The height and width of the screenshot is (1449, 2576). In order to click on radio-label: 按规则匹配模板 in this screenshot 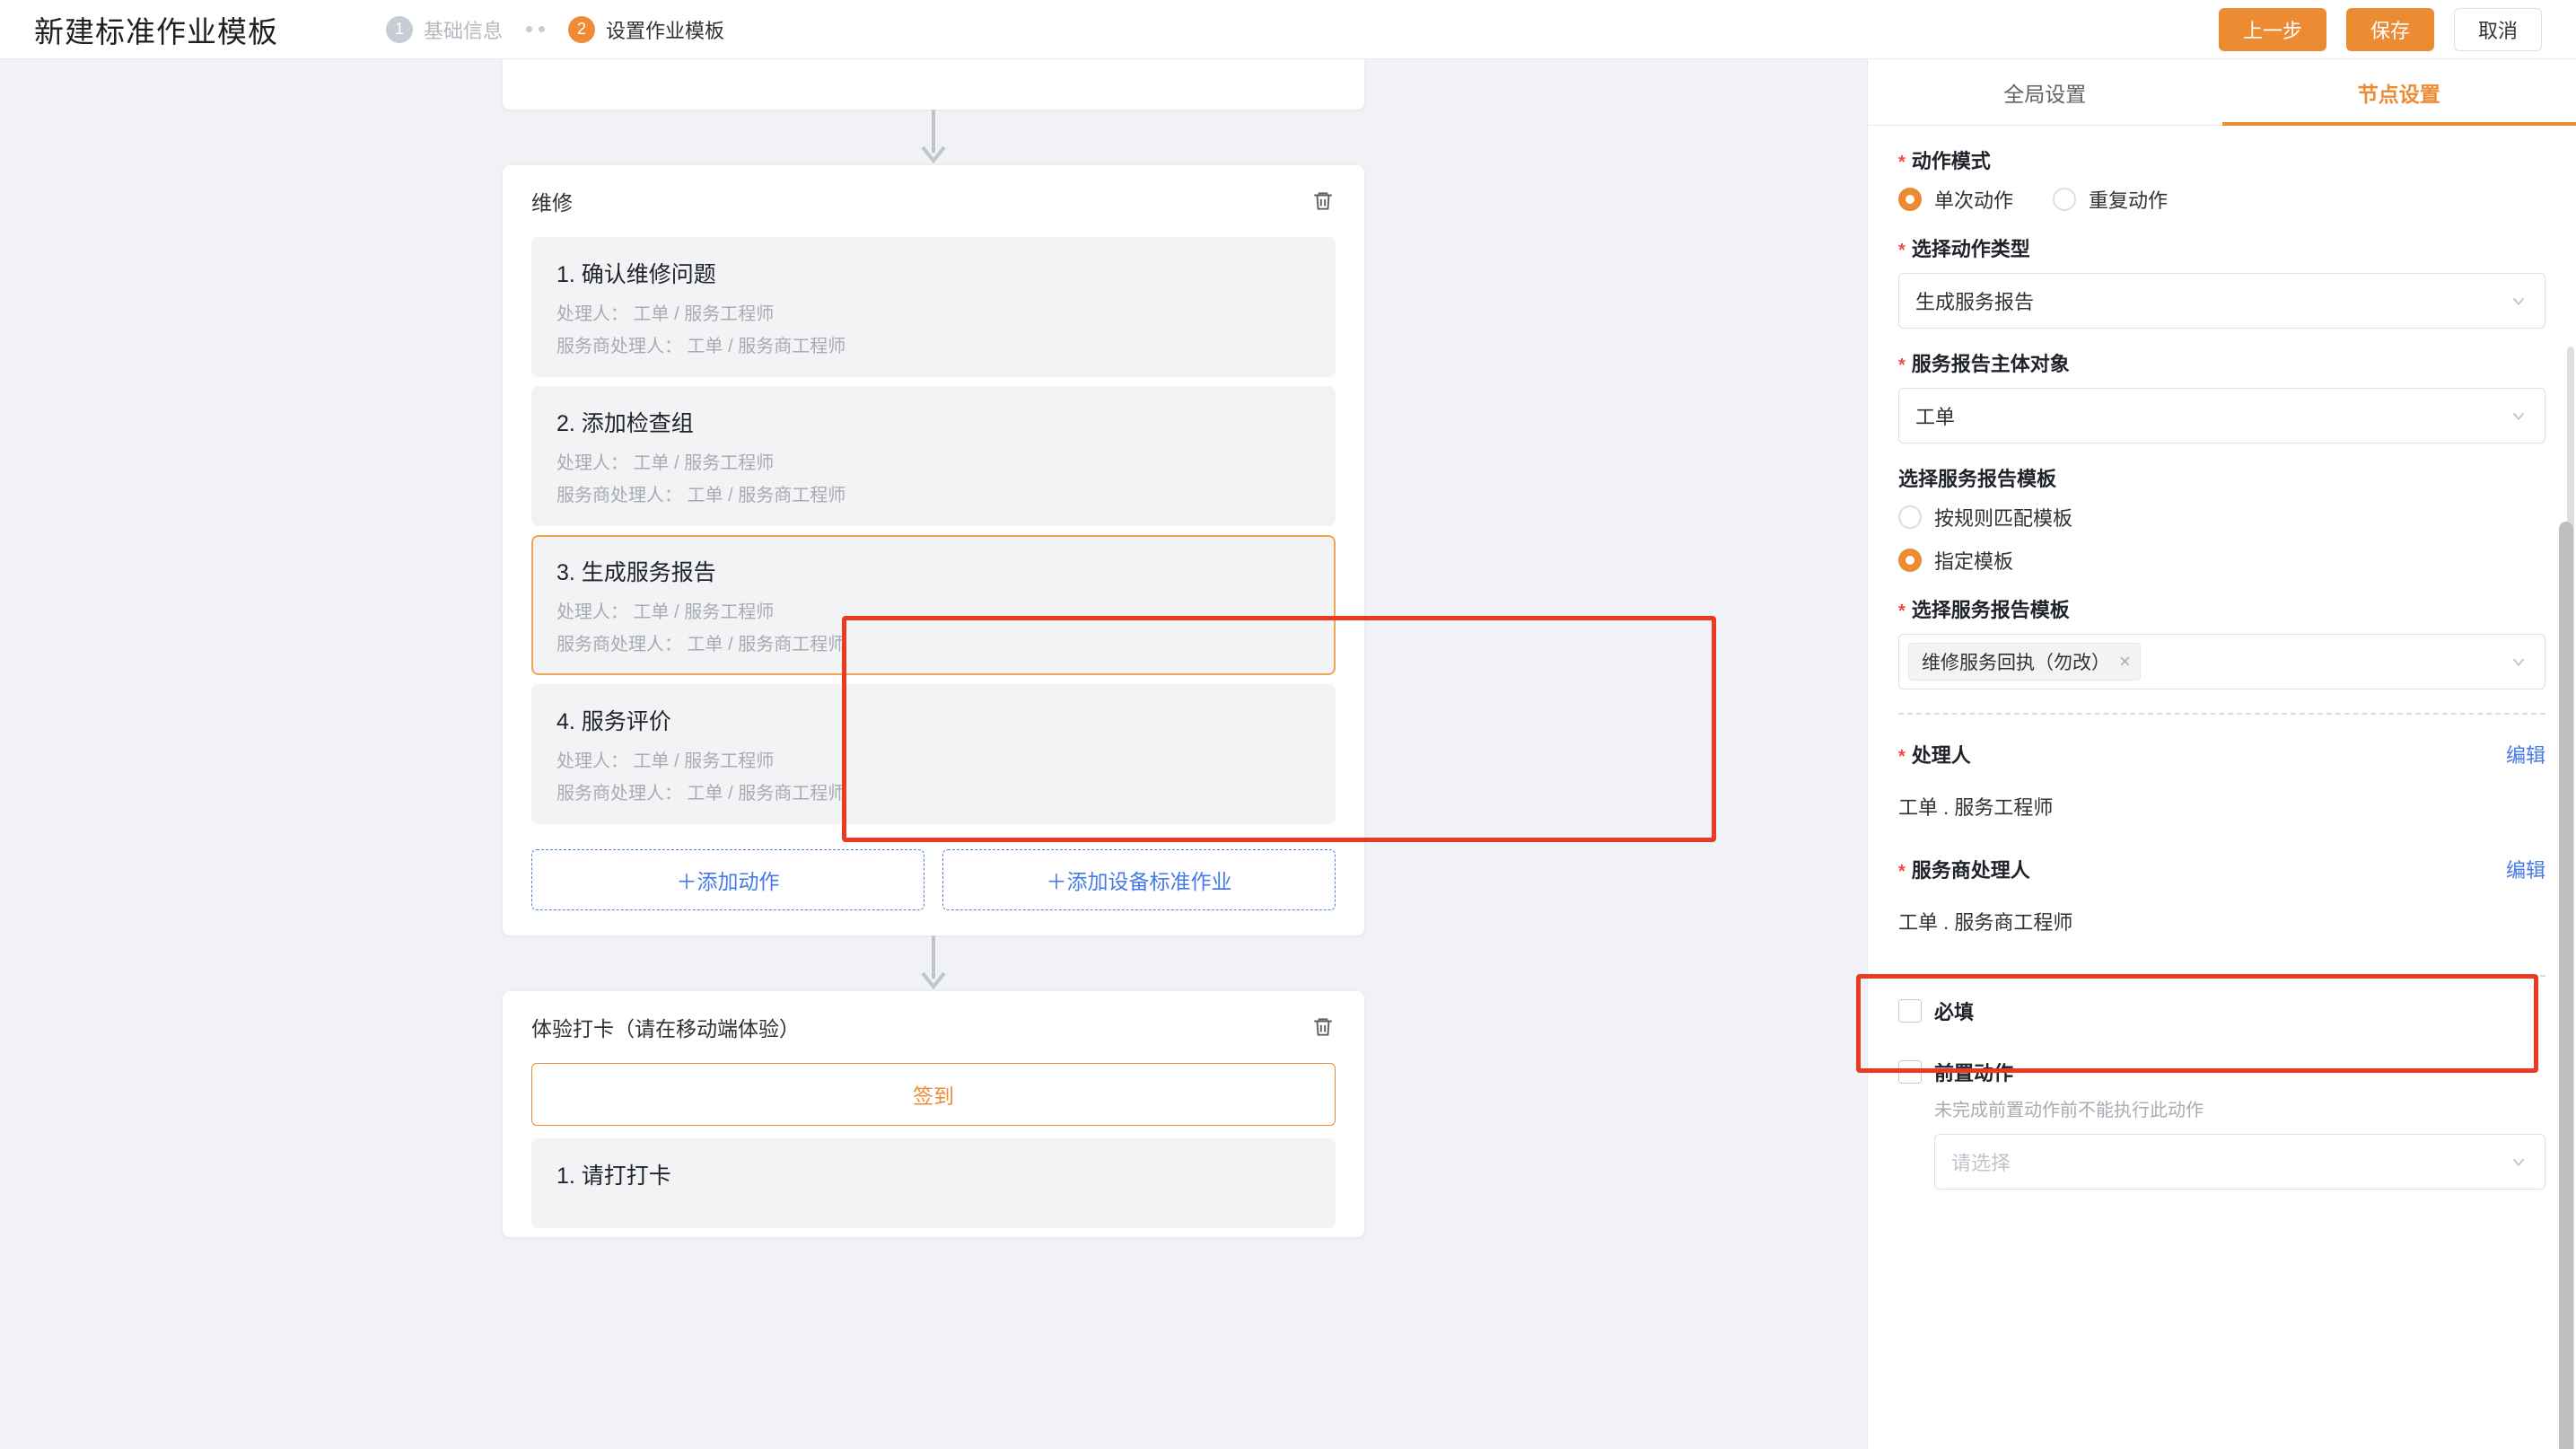, I will do `click(2003, 518)`.